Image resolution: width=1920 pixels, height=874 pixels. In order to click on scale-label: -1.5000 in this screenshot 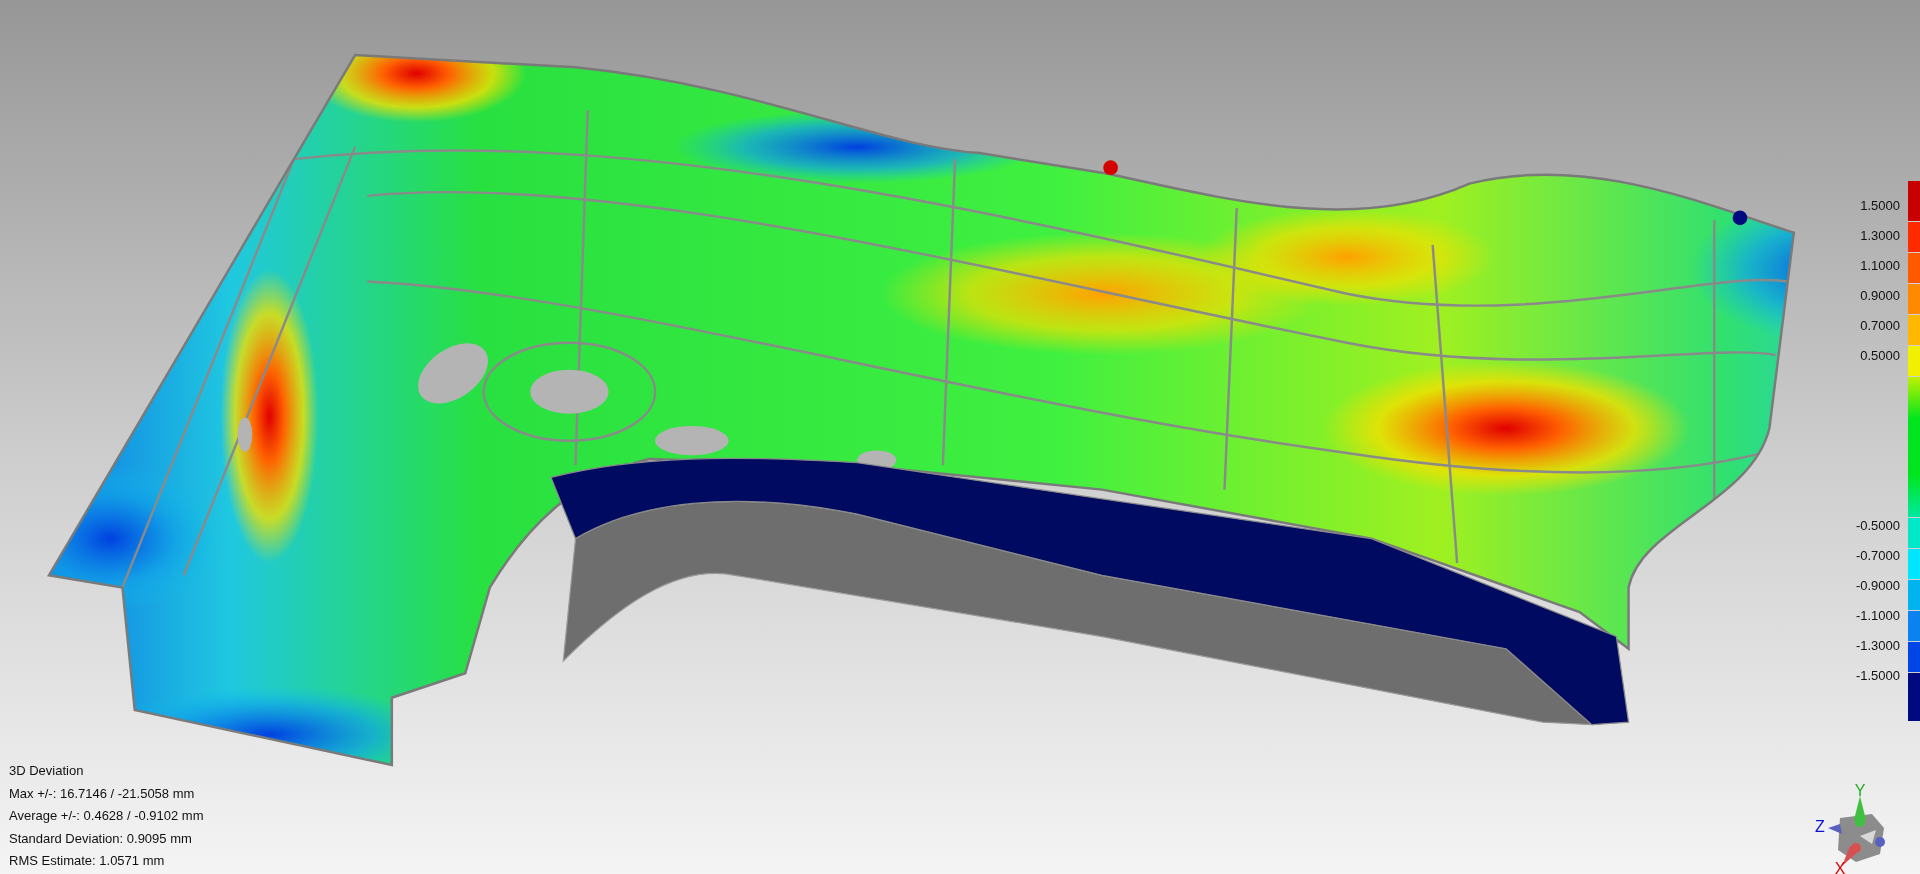, I will do `click(1877, 676)`.